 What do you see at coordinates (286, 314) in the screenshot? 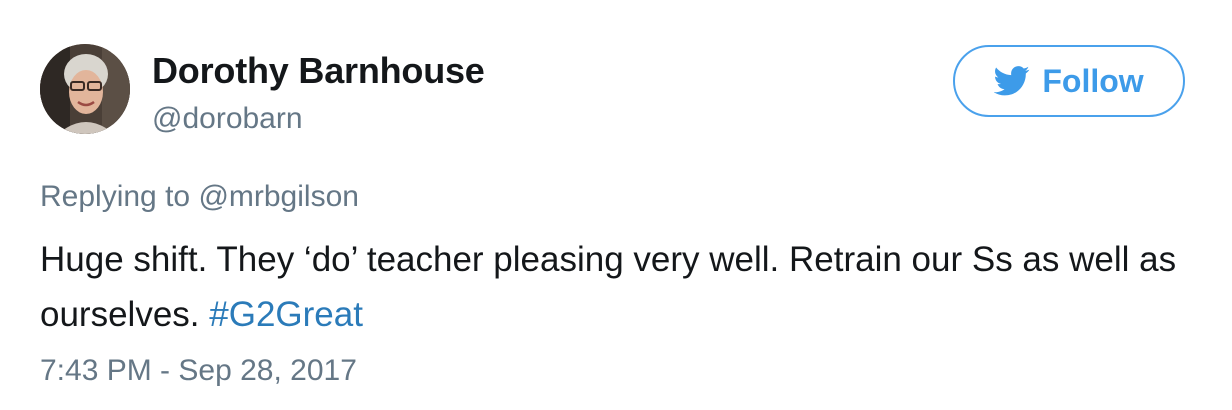
I see `hashtag-link: #G2Great` at bounding box center [286, 314].